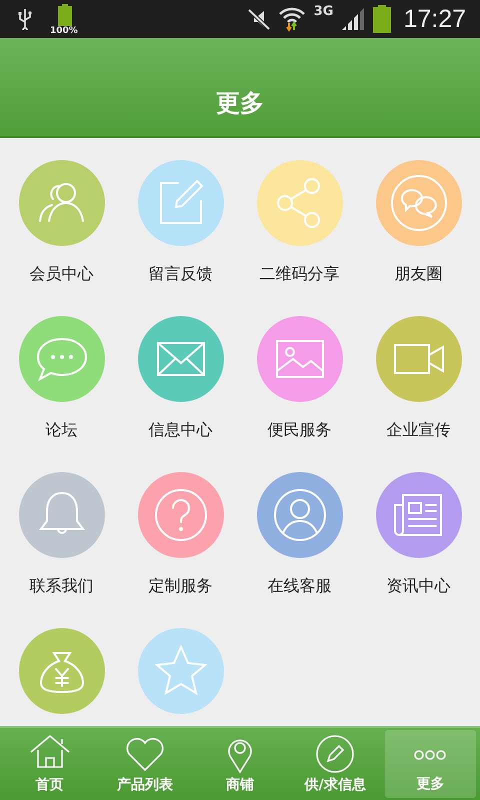  I want to click on tab: 更多, so click(430, 764).